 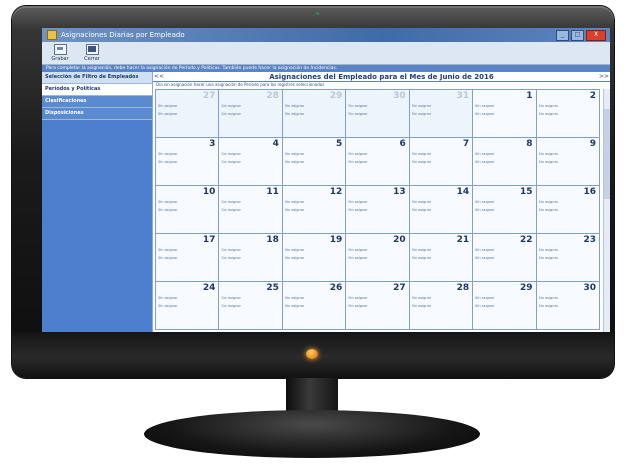 I want to click on title-bar: Asignaciones Diarias por Empleado _ □ X, so click(x=326, y=35).